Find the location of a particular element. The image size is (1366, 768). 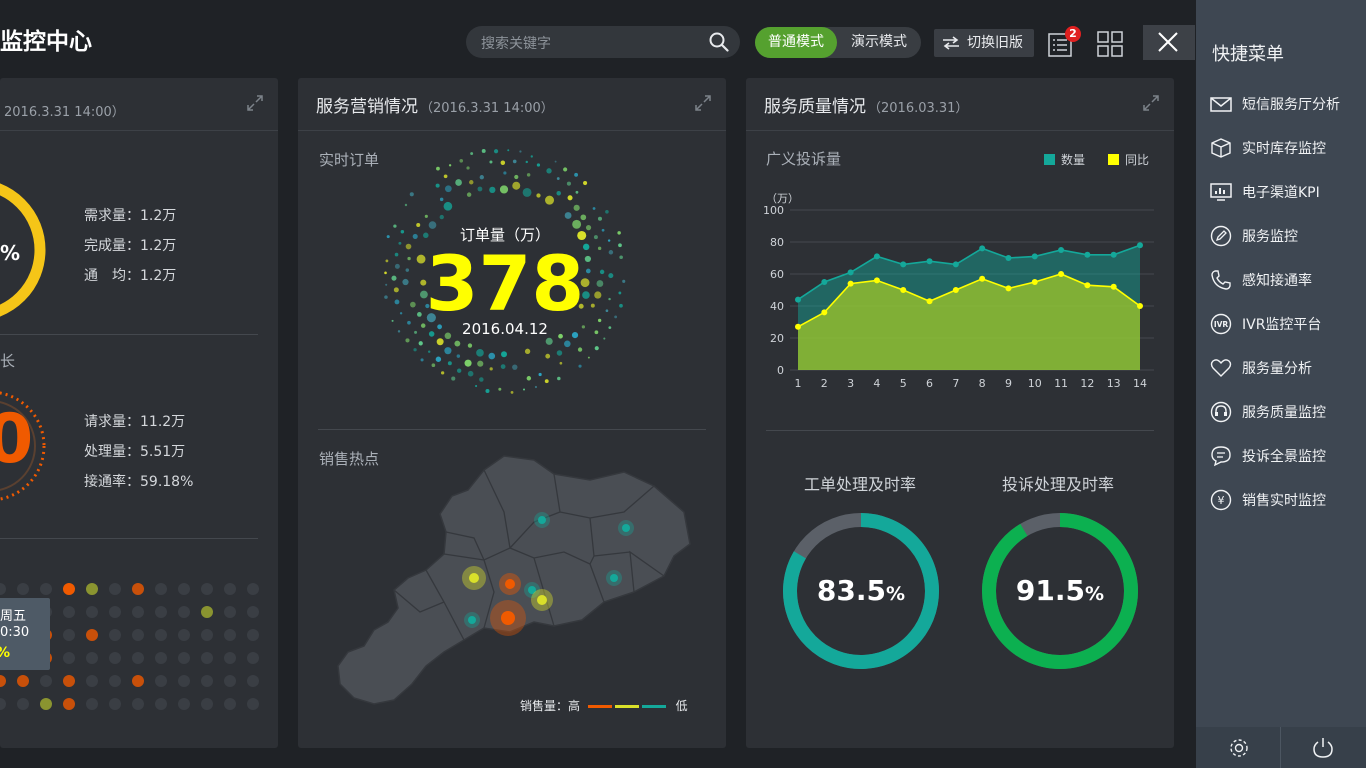

sidebar-item-sms-hall: 短信服务厅分析 is located at coordinates (1285, 104).